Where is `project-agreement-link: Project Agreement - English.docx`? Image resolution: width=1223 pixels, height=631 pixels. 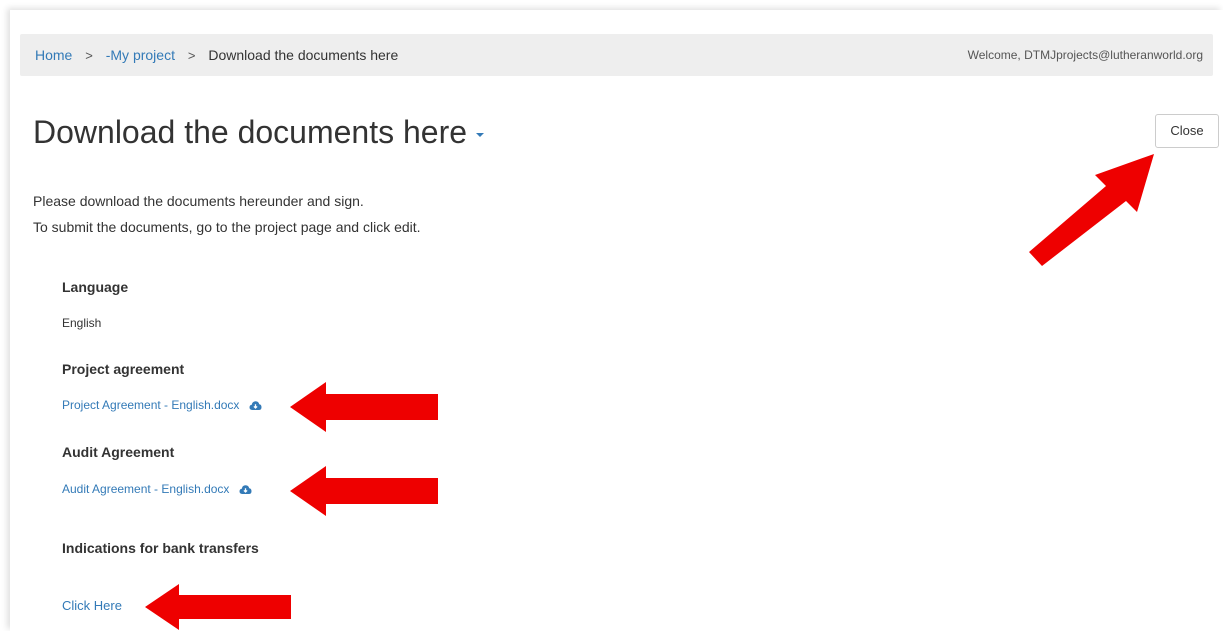
project-agreement-link: Project Agreement - English.docx is located at coordinates (150, 405).